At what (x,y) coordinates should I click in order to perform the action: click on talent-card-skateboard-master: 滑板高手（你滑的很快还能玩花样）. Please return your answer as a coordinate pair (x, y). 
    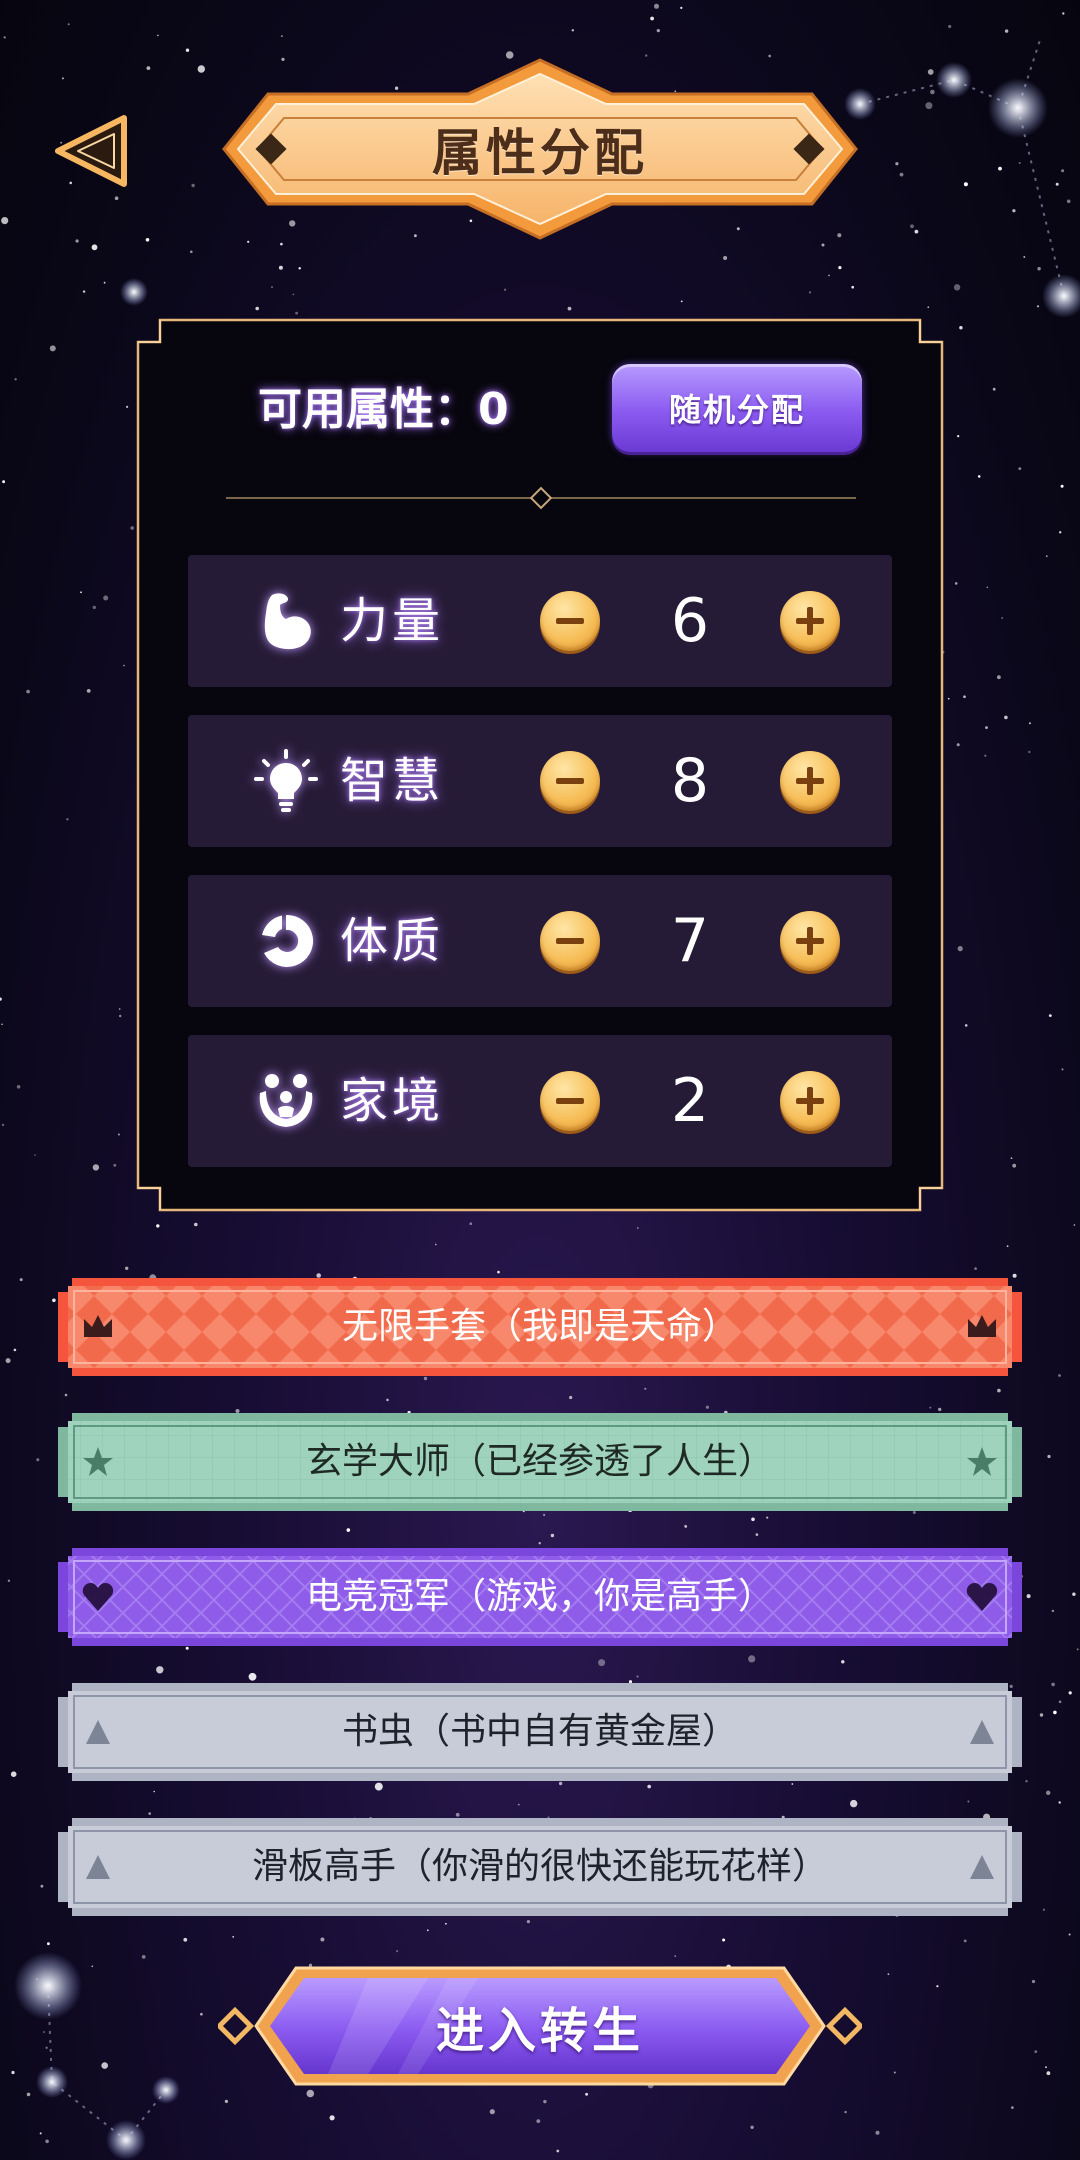
    Looking at the image, I should click on (540, 1867).